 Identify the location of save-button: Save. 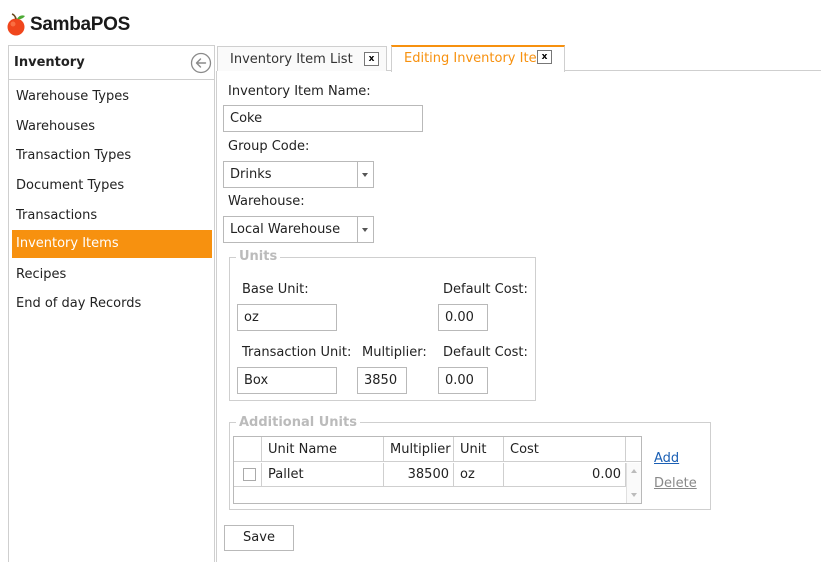
(259, 538).